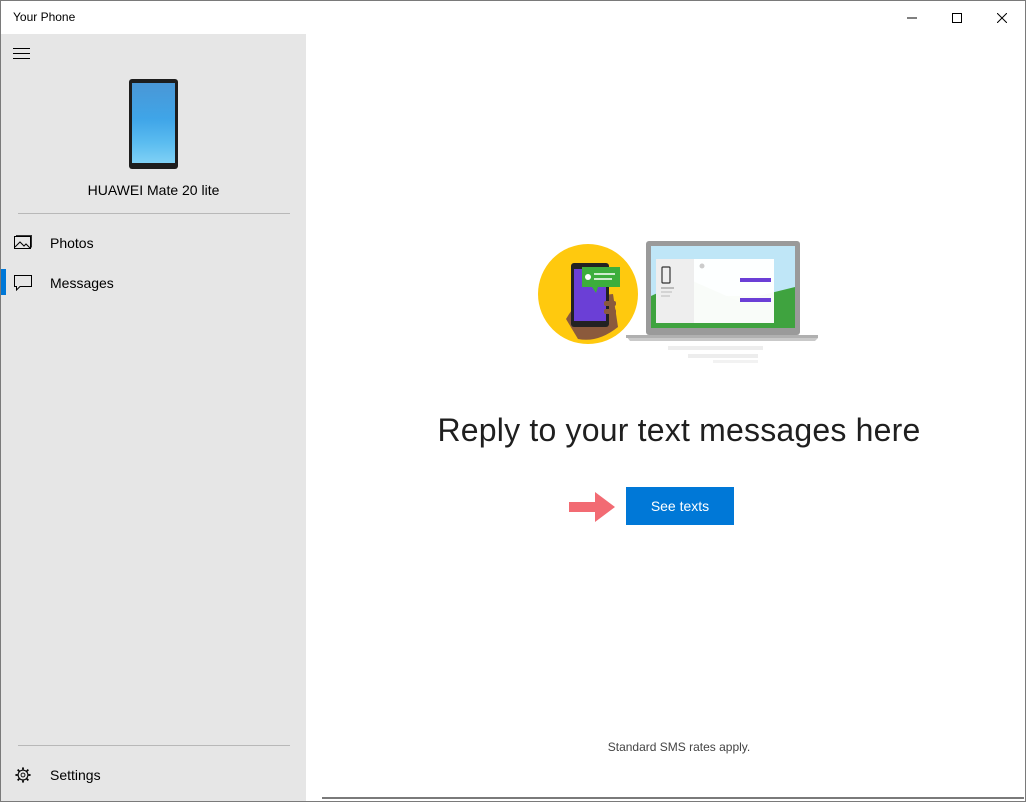 The height and width of the screenshot is (802, 1026). What do you see at coordinates (153, 190) in the screenshot?
I see `device-name: HUAWEI Mate 20 lite` at bounding box center [153, 190].